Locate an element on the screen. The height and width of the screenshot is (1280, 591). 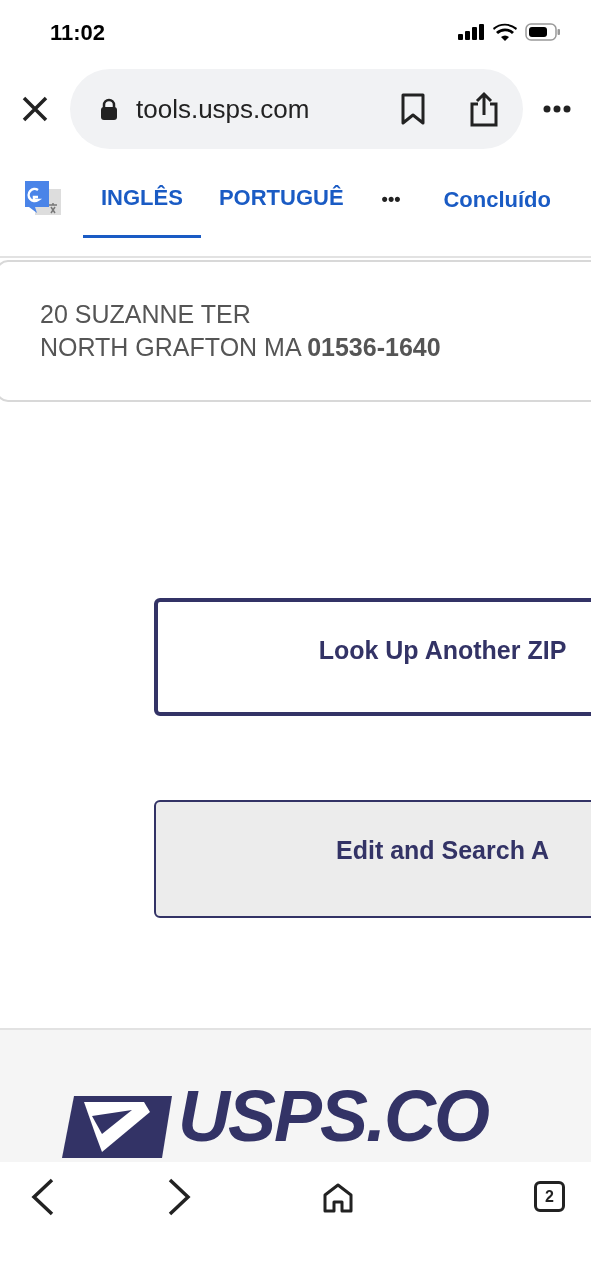
more-icon is located at coordinates (557, 109).